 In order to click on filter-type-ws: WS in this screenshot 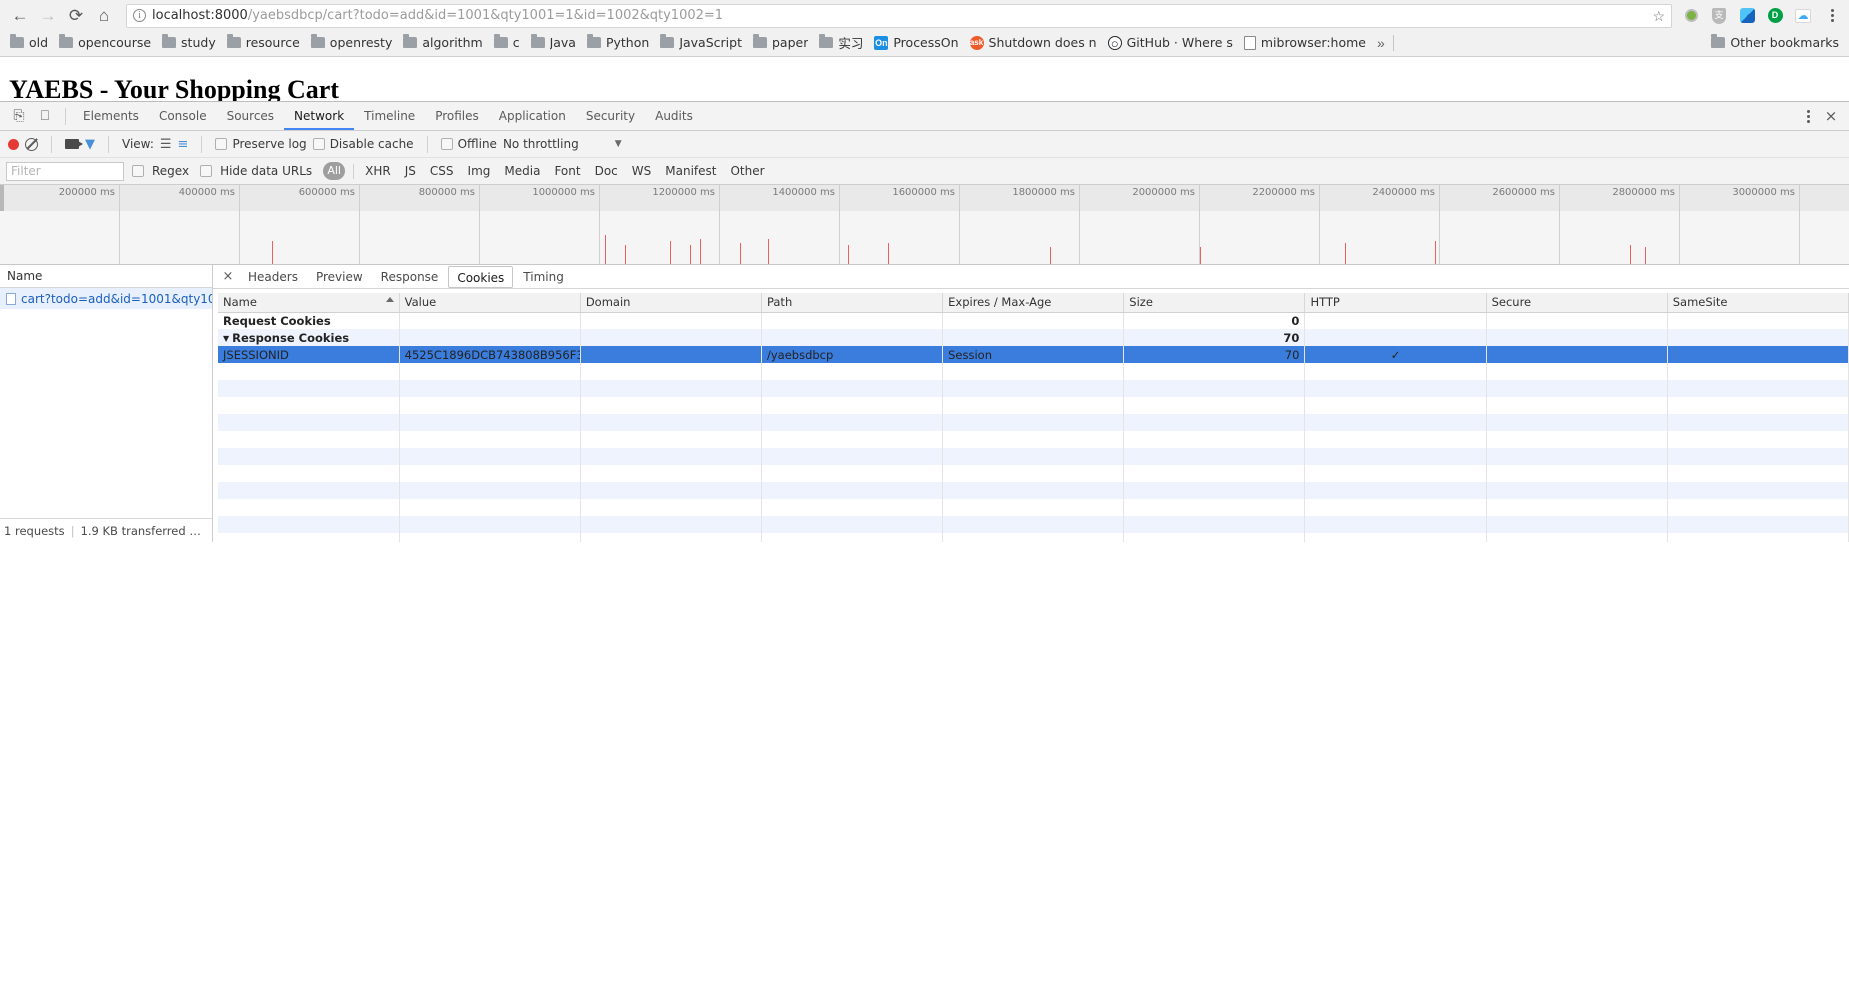, I will do `click(641, 171)`.